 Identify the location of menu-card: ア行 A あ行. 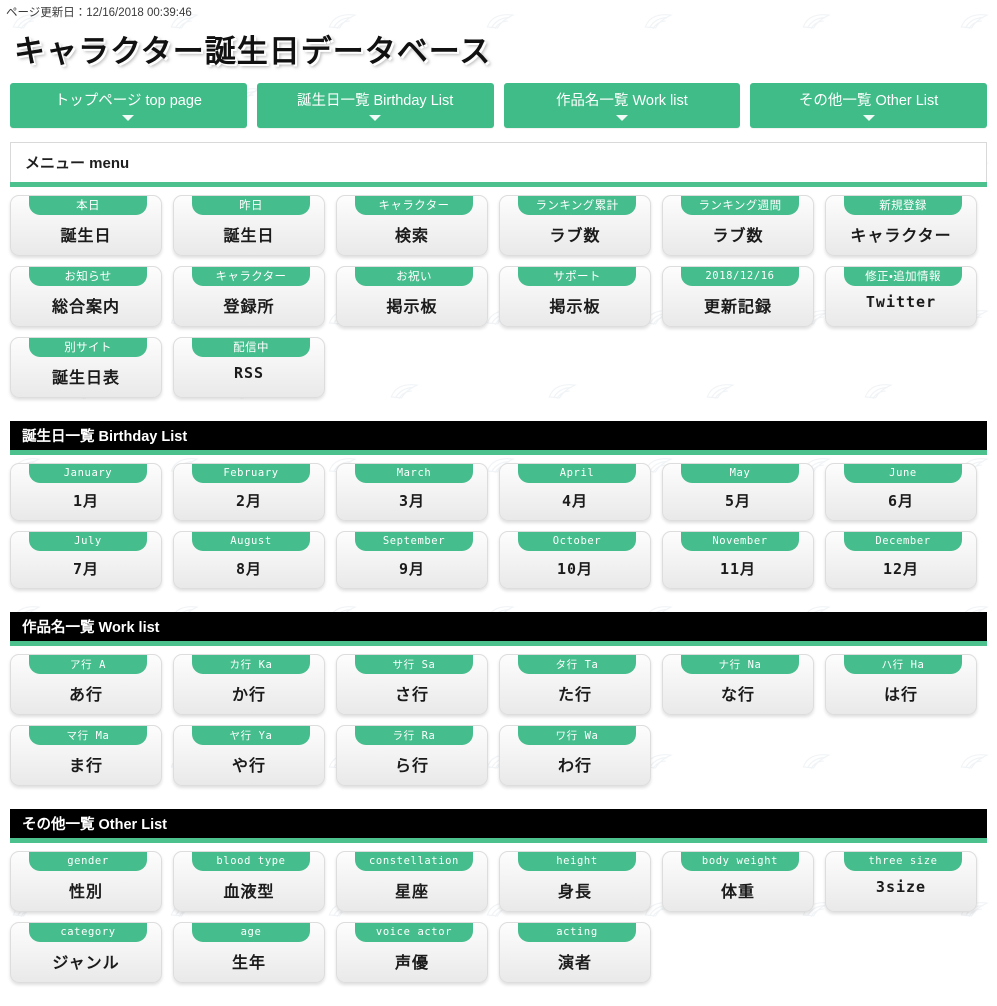
(86, 684).